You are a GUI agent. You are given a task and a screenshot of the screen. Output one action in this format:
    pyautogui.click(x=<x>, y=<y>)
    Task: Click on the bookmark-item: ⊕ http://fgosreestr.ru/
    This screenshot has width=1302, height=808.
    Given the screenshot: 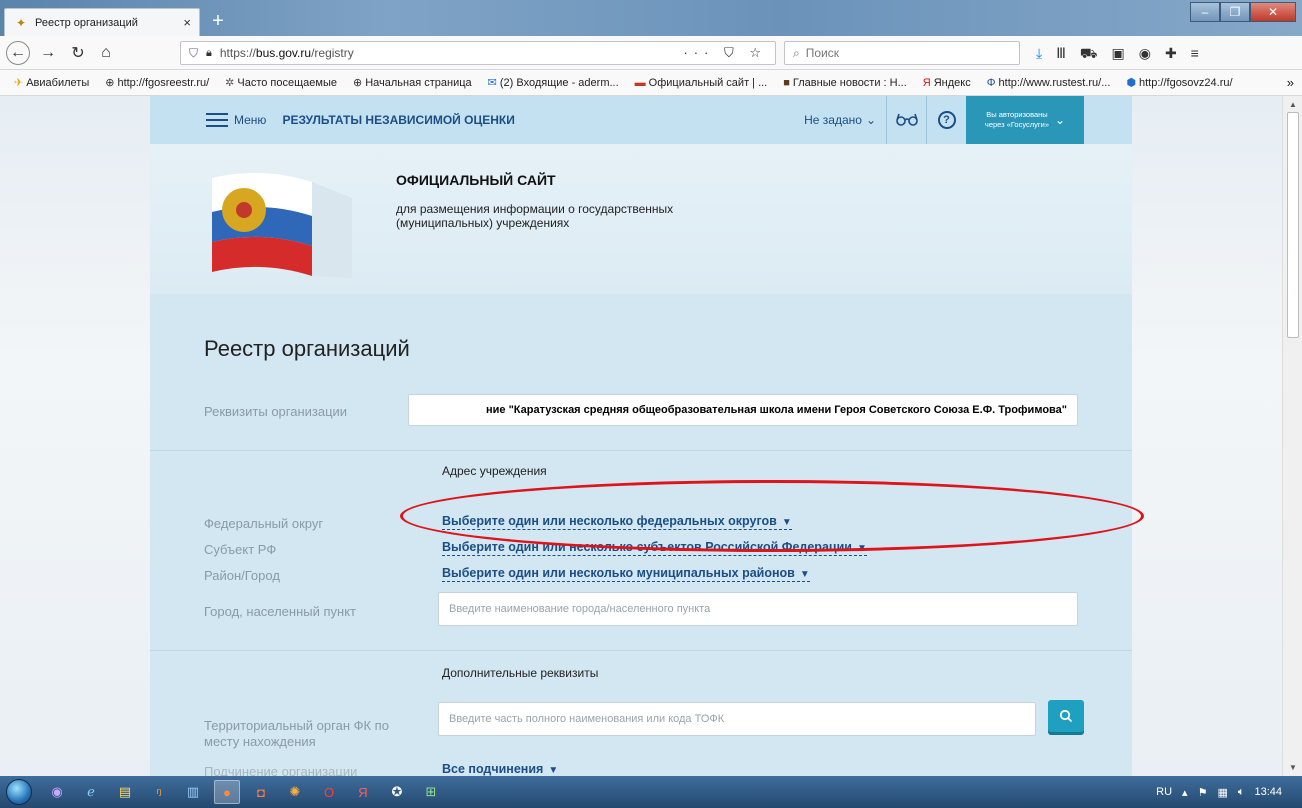 What is the action you would take?
    pyautogui.click(x=157, y=83)
    